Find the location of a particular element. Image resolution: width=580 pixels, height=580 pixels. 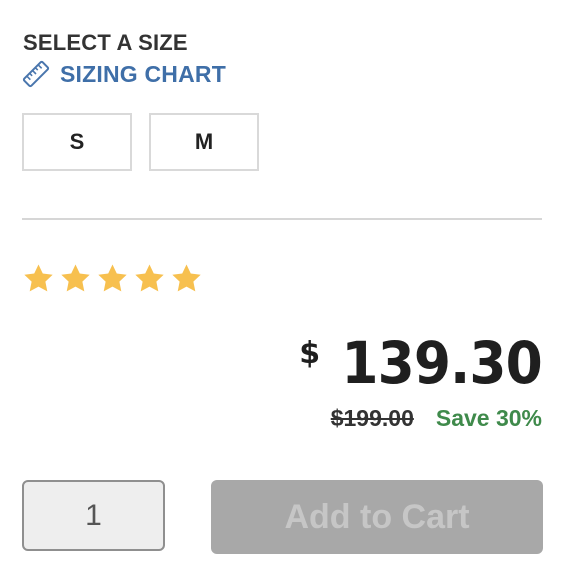

currency-symbol: $ is located at coordinates (310, 353).